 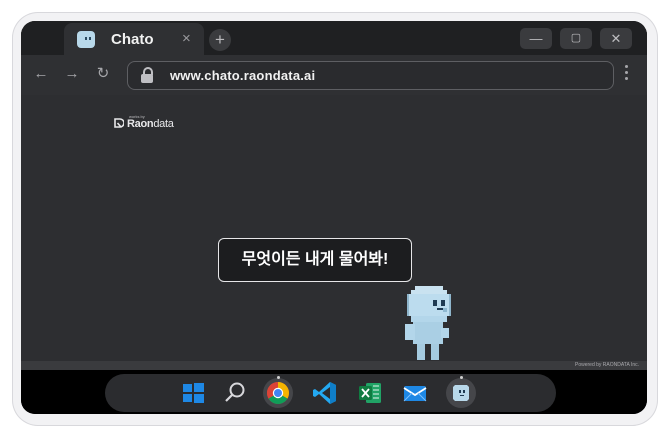 What do you see at coordinates (334, 365) in the screenshot?
I see `page-footer: Powered by RAONDATA Inc.` at bounding box center [334, 365].